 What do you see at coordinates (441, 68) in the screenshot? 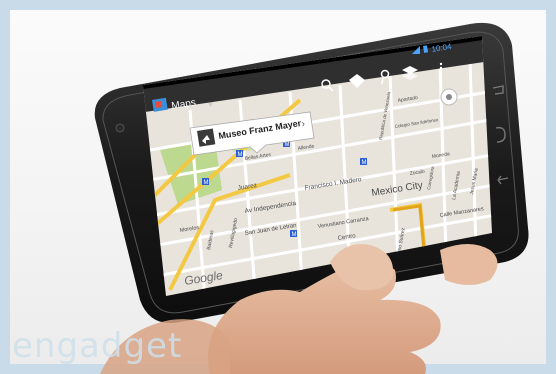
I see `overflow-menu-icon` at bounding box center [441, 68].